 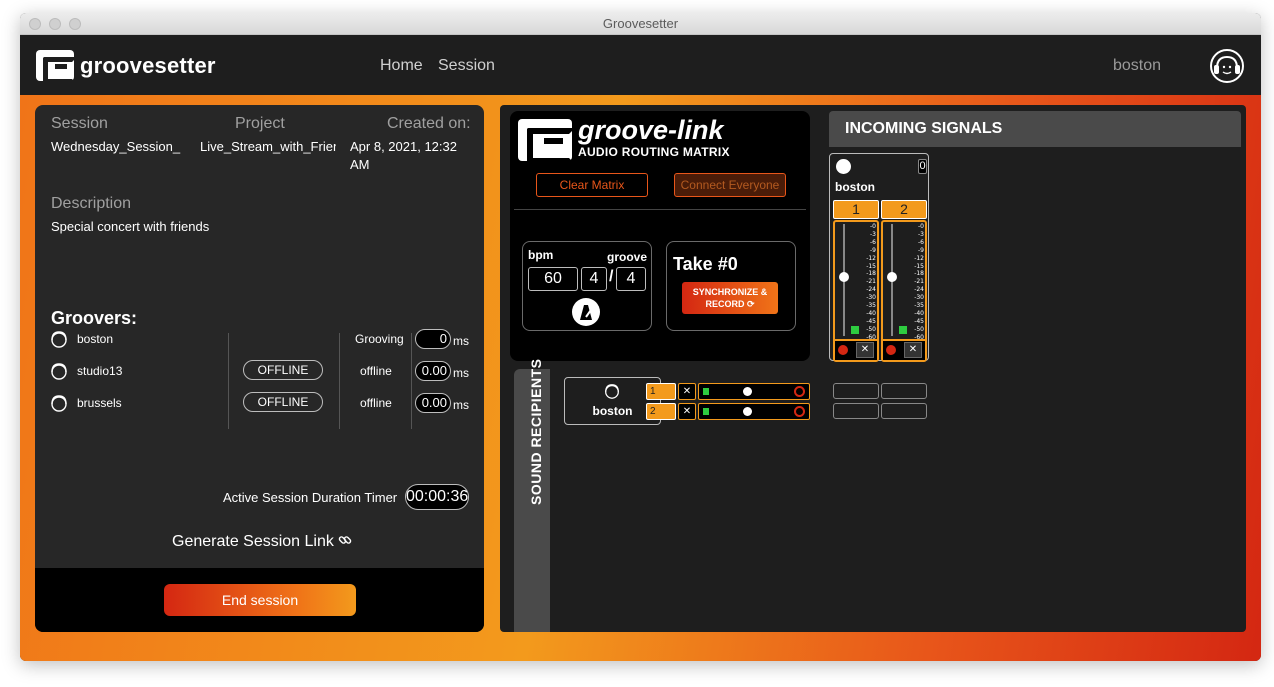 I want to click on channel-2-label: 2, so click(x=904, y=209).